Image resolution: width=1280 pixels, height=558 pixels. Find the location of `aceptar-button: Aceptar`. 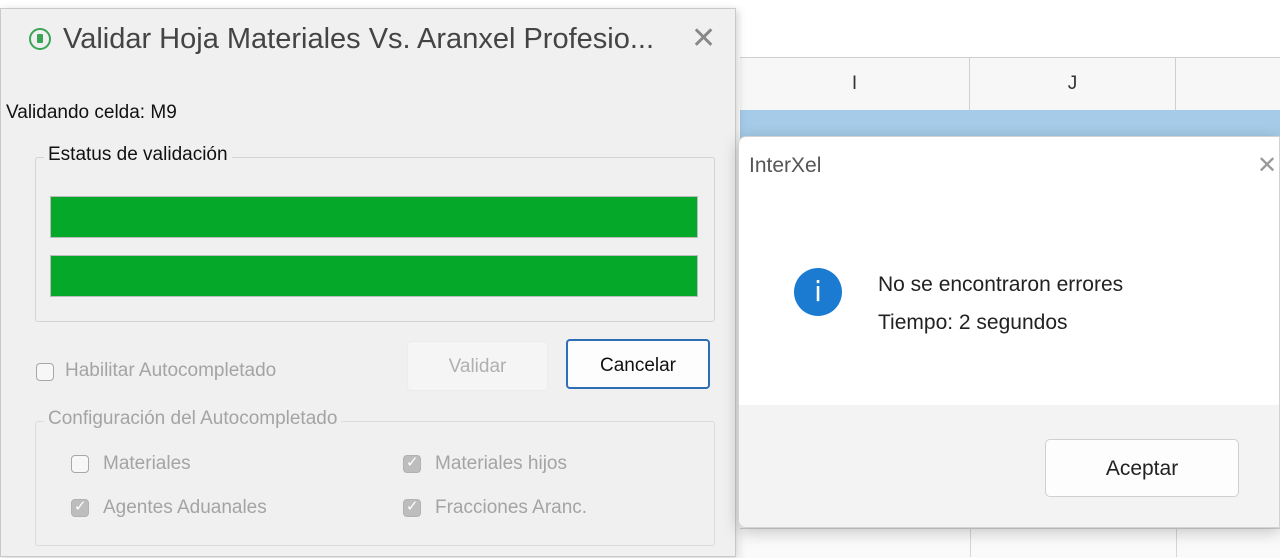

aceptar-button: Aceptar is located at coordinates (1142, 468).